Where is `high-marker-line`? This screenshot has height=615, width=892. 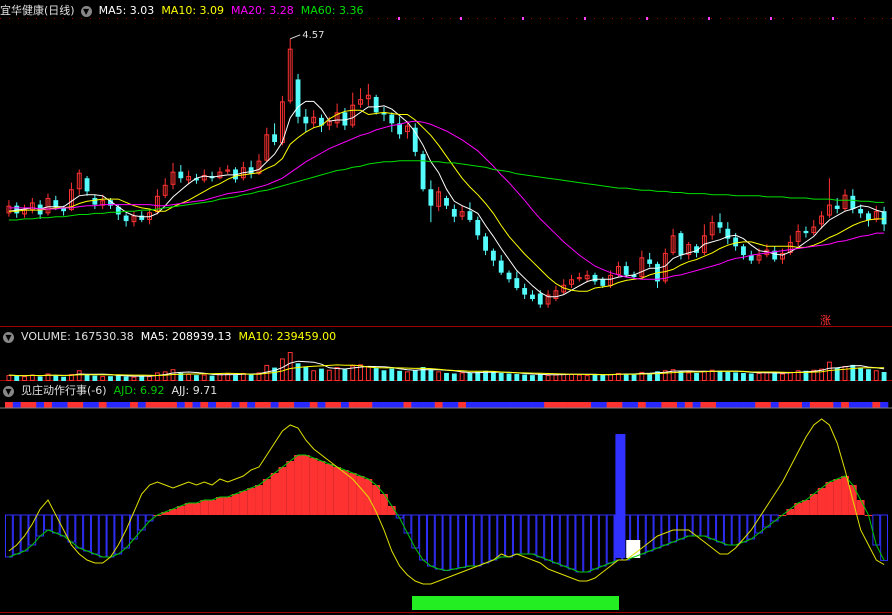 high-marker-line is located at coordinates (295, 37).